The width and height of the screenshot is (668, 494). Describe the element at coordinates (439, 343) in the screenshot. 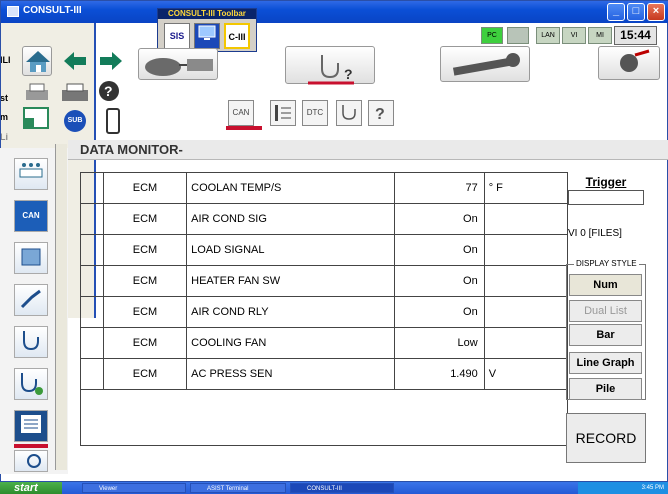

I see `value-cell: Low` at that location.